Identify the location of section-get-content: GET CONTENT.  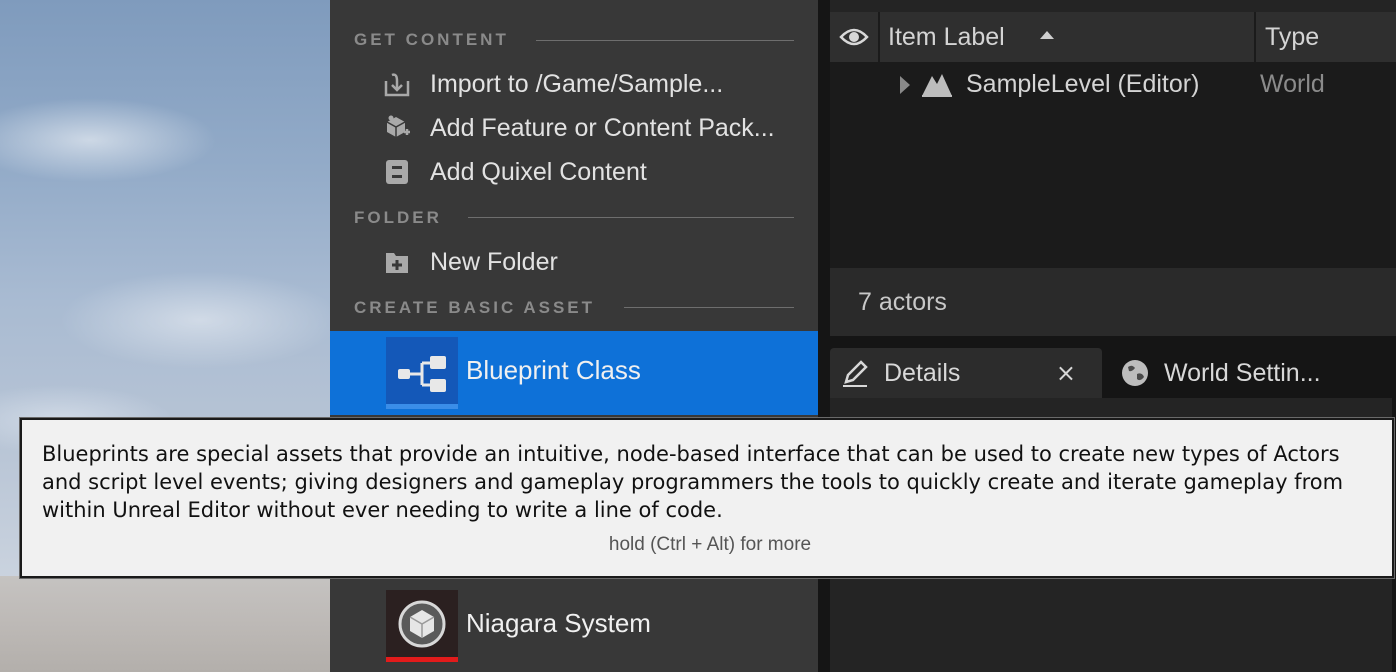
(431, 39).